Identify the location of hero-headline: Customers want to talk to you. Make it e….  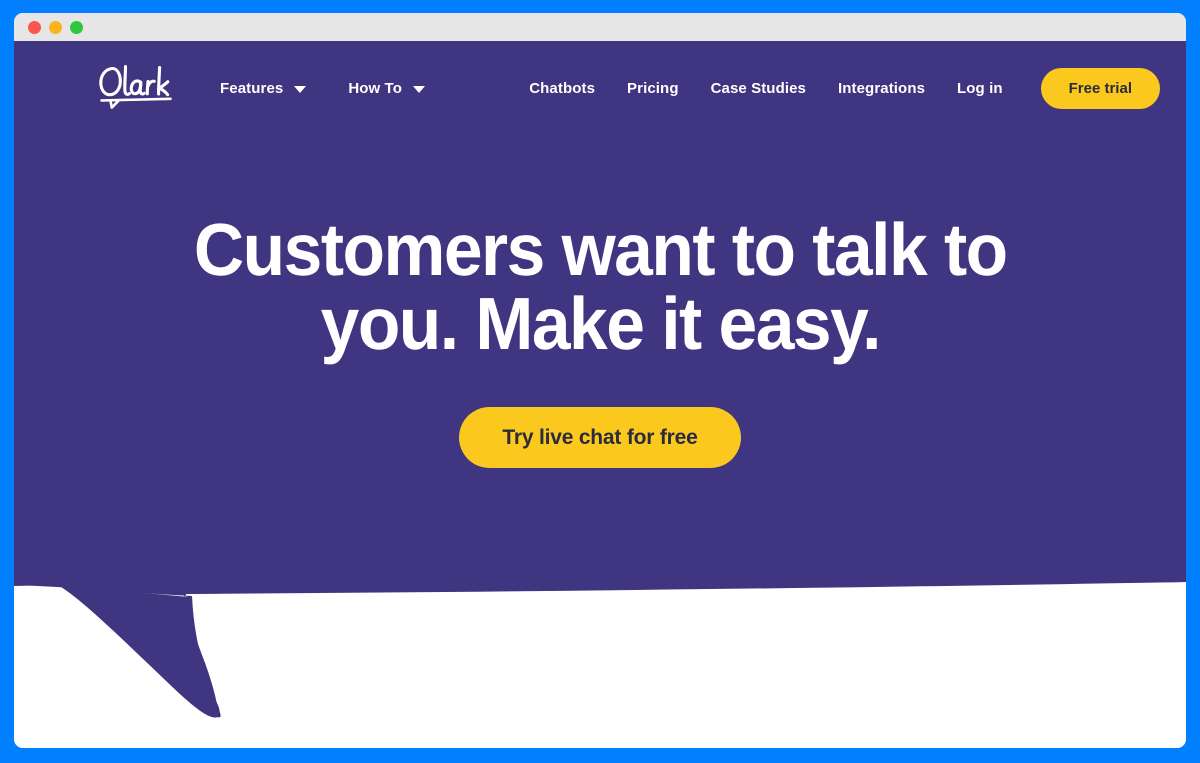
(601, 287).